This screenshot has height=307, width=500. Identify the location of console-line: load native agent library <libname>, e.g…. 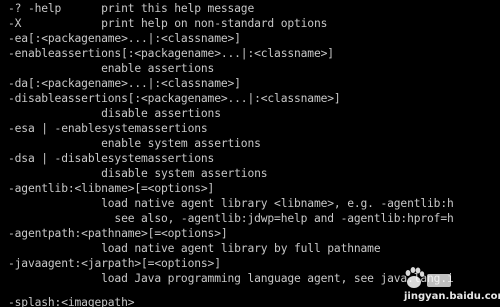
(231, 203).